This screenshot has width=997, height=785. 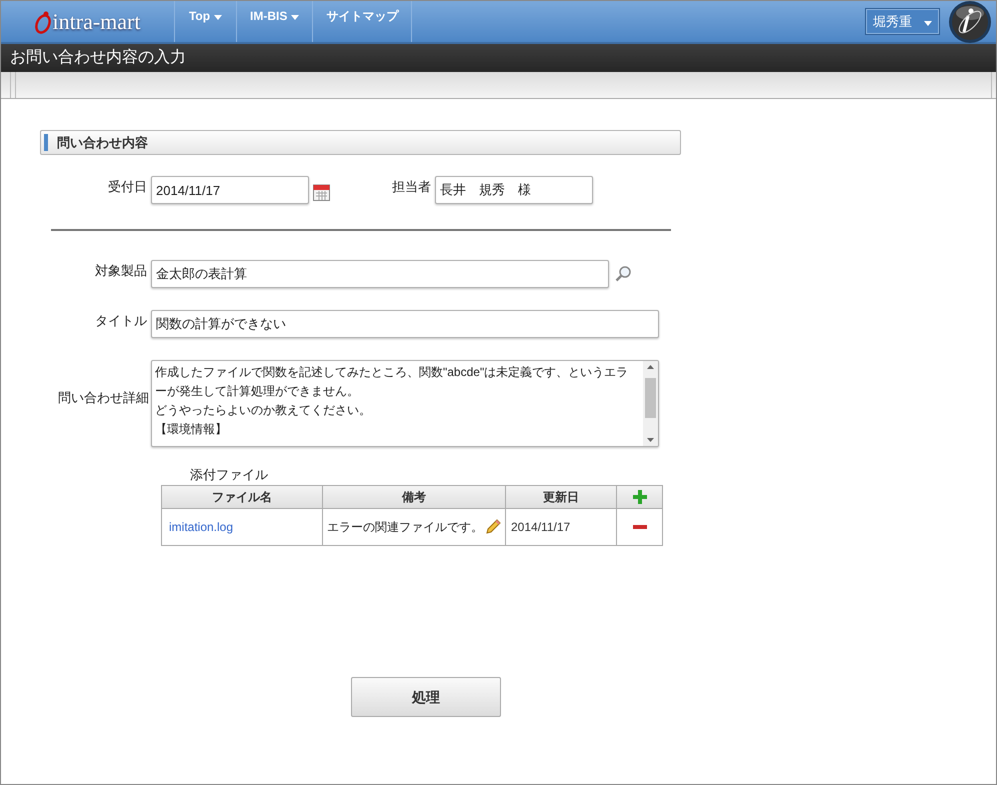 What do you see at coordinates (902, 21) in the screenshot?
I see `user-menu-button: 堀秀重` at bounding box center [902, 21].